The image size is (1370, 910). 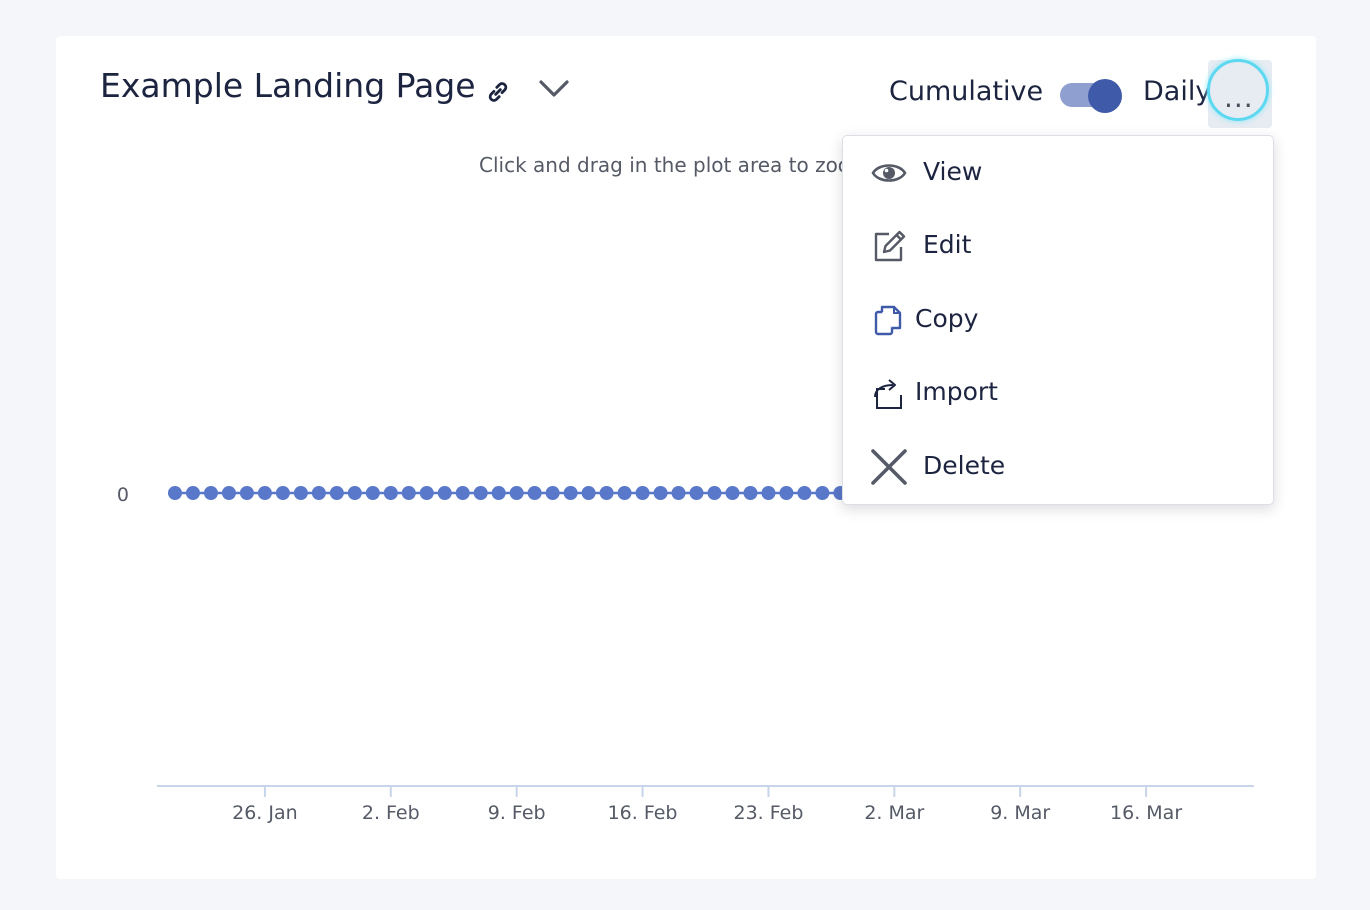 What do you see at coordinates (1020, 813) in the screenshot?
I see `x-tick-label: 9. Mar` at bounding box center [1020, 813].